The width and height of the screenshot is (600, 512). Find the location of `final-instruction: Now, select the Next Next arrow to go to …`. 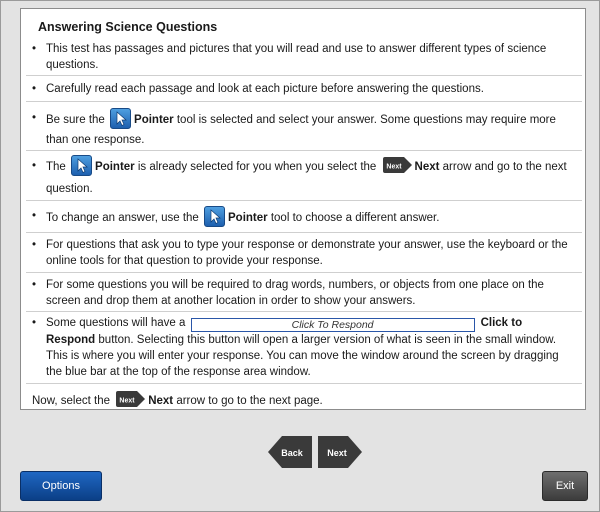

final-instruction: Now, select the Next Next arrow to go to … is located at coordinates (177, 399).